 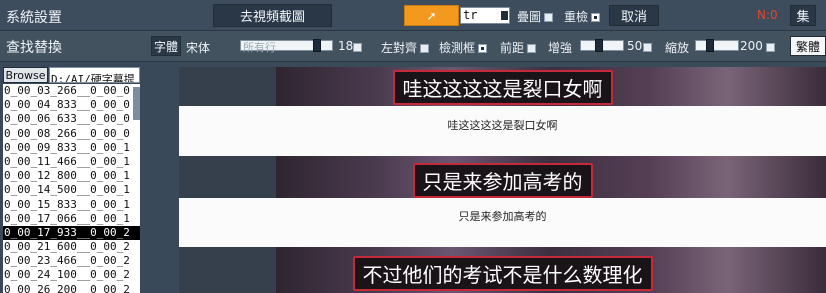 What do you see at coordinates (71, 233) in the screenshot?
I see `list-item: 0_00_17_933__0_00_2` at bounding box center [71, 233].